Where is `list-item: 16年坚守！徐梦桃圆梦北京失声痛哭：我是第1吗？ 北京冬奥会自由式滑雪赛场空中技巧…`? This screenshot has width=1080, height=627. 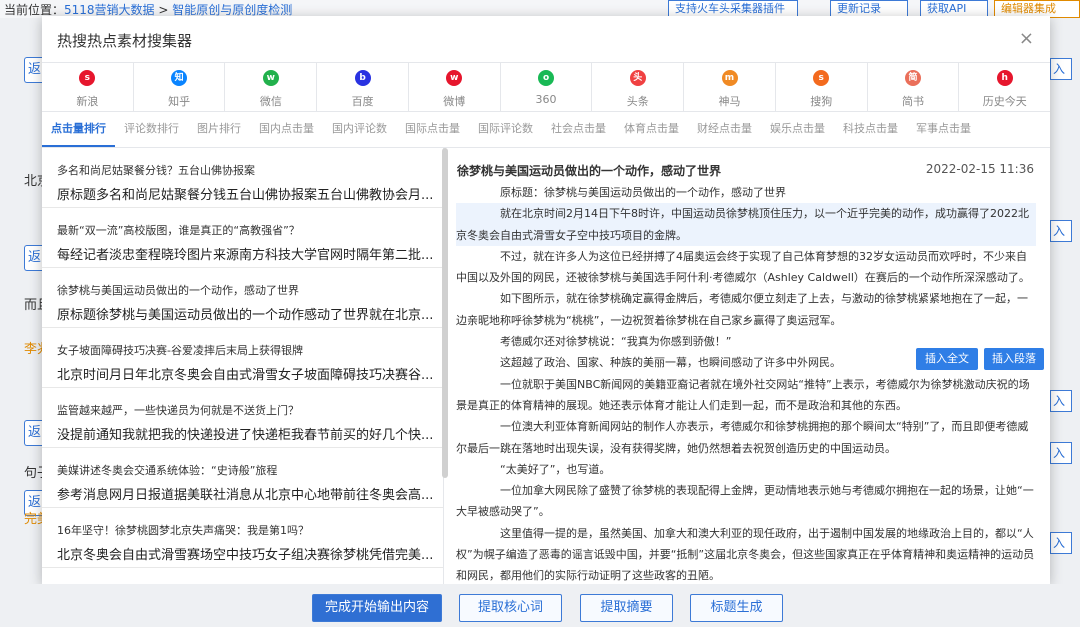
list-item: 16年坚守！徐梦桃圆梦北京失声痛哭：我是第1吗？ 北京冬奥会自由式滑雪赛场空中技巧… is located at coordinates (242, 538).